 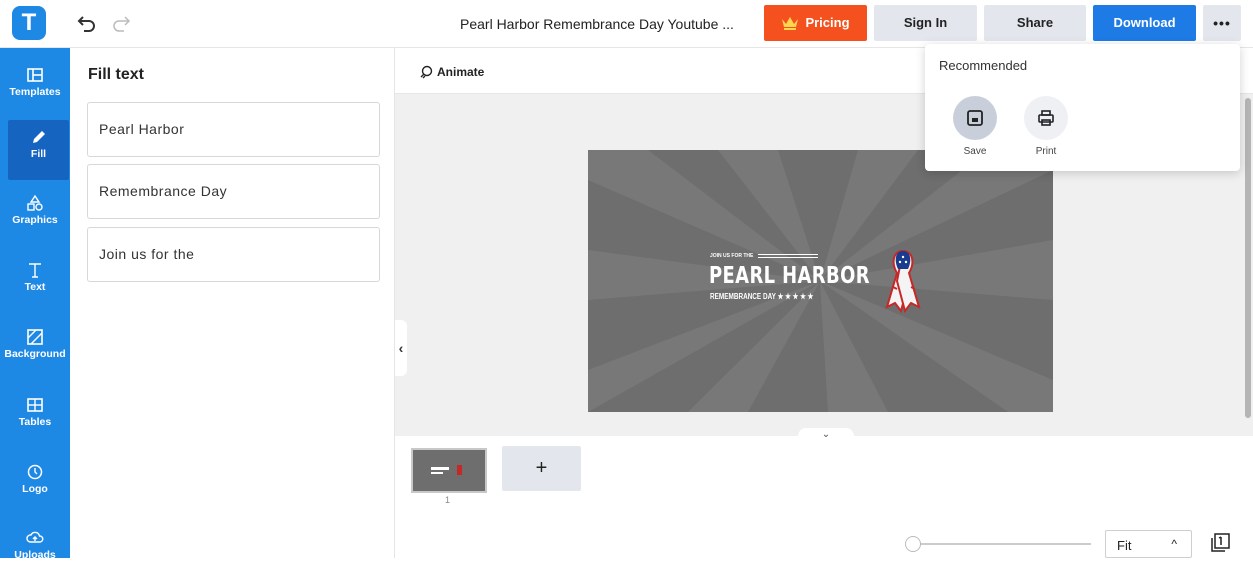 What do you see at coordinates (35, 489) in the screenshot?
I see `sidebar-item-label: Logo` at bounding box center [35, 489].